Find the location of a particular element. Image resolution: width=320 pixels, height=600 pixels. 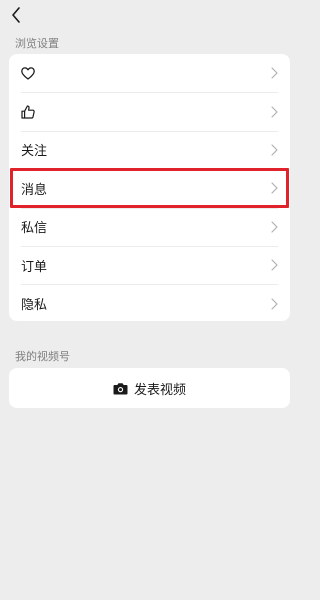

settings-row-liked is located at coordinates (149, 73).